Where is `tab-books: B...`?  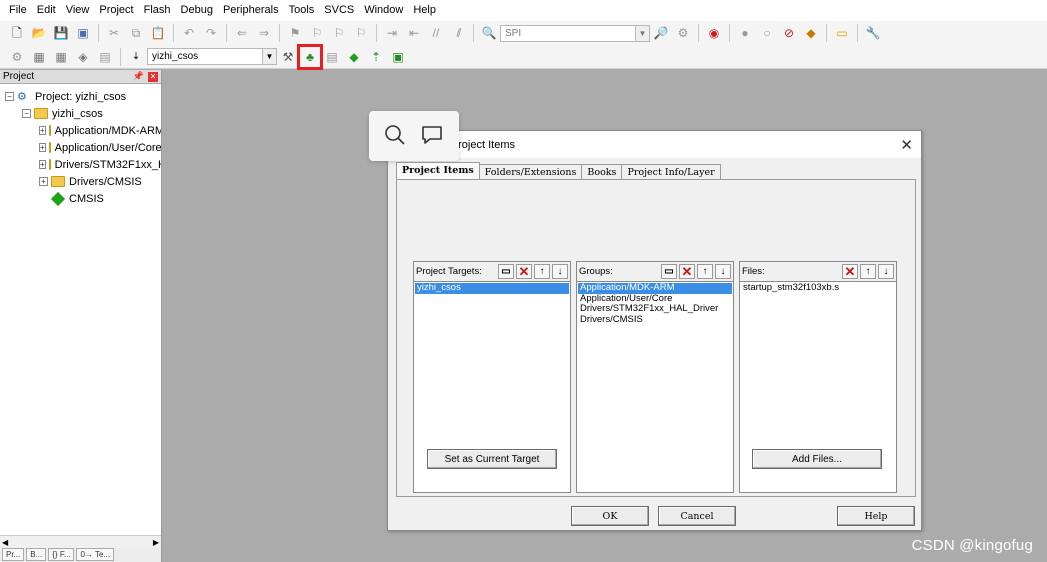 tab-books: B... is located at coordinates (36, 554).